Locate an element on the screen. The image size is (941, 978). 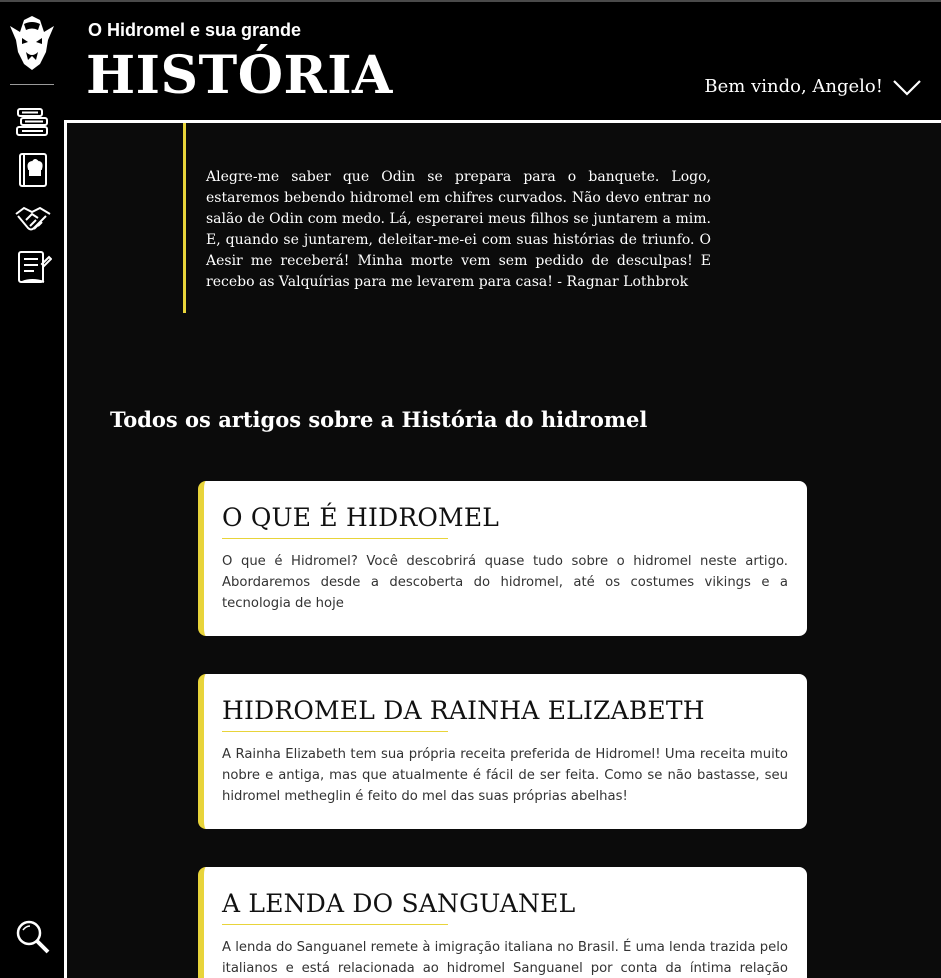
magnifier-icon is located at coordinates (33, 937).